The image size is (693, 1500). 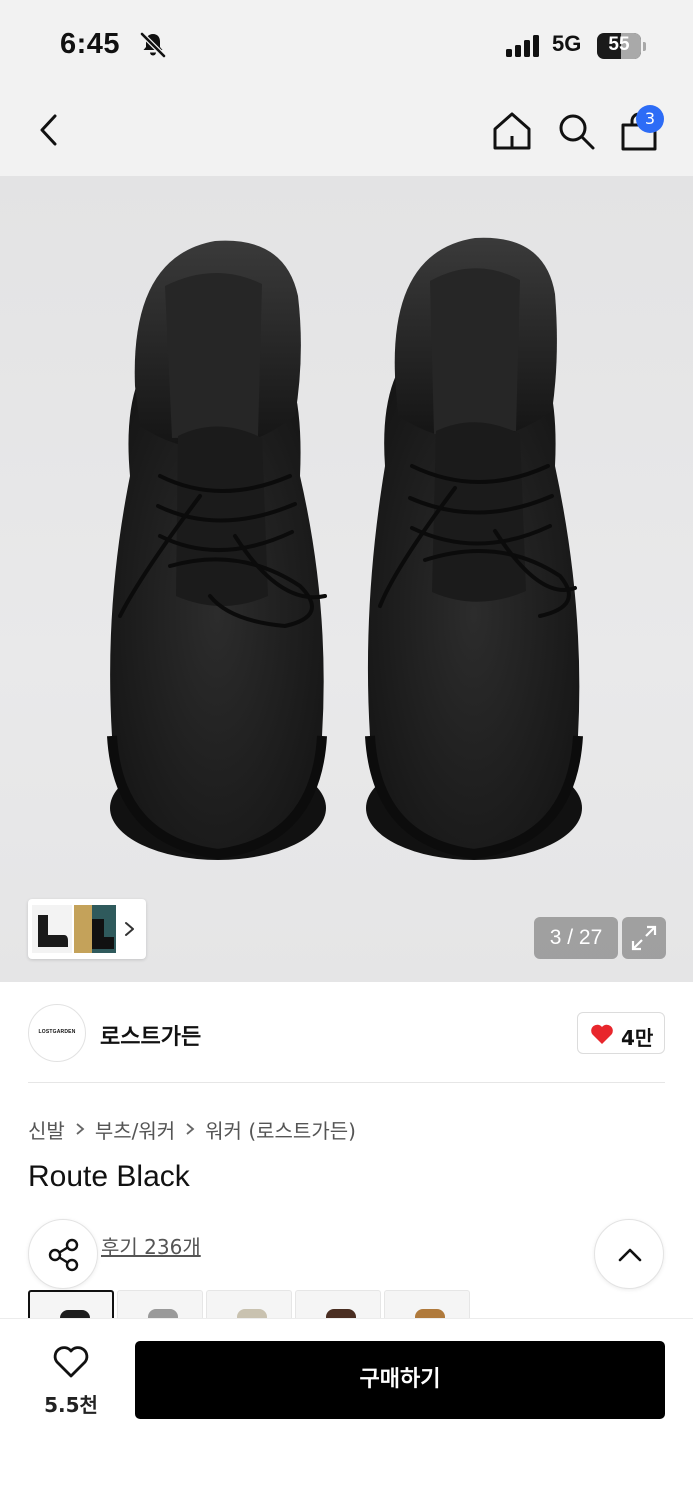 What do you see at coordinates (135, 1129) in the screenshot?
I see `breadcrumb-item: 부츠/워커` at bounding box center [135, 1129].